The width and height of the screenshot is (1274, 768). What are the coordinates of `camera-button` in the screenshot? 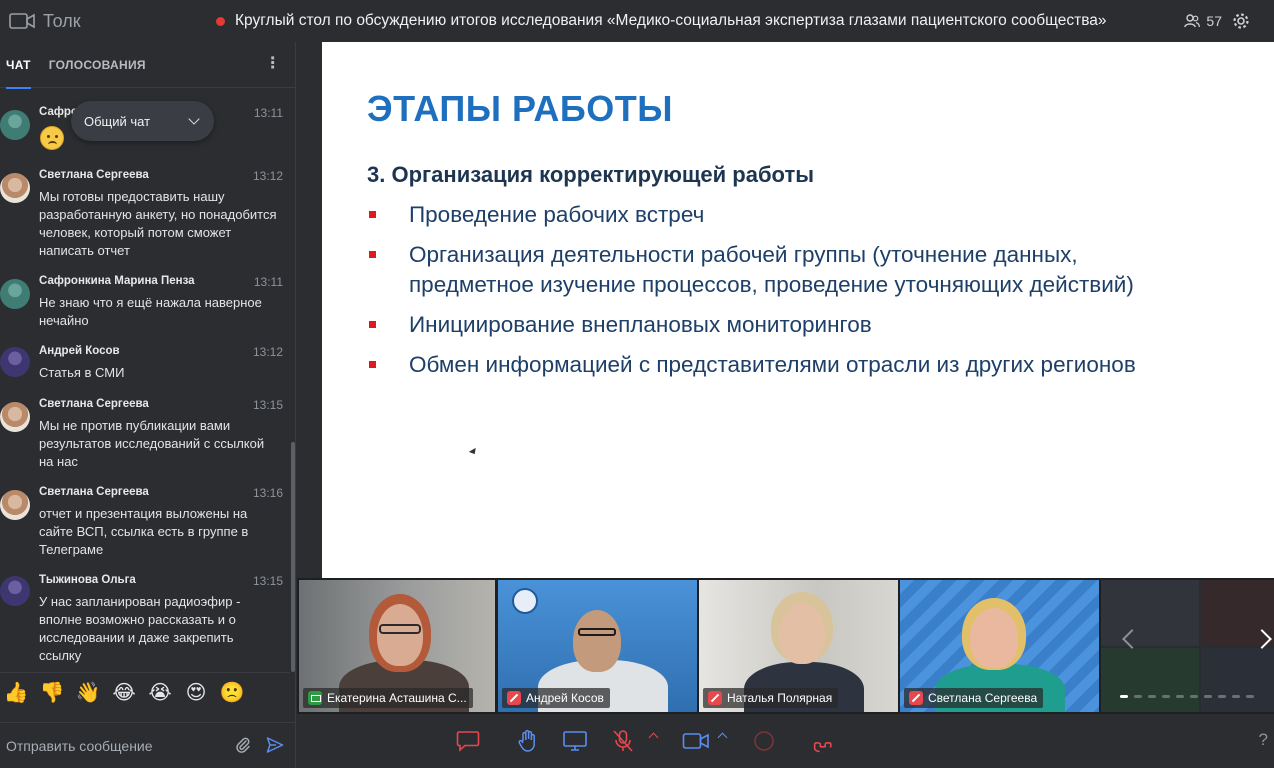 It's located at (696, 741).